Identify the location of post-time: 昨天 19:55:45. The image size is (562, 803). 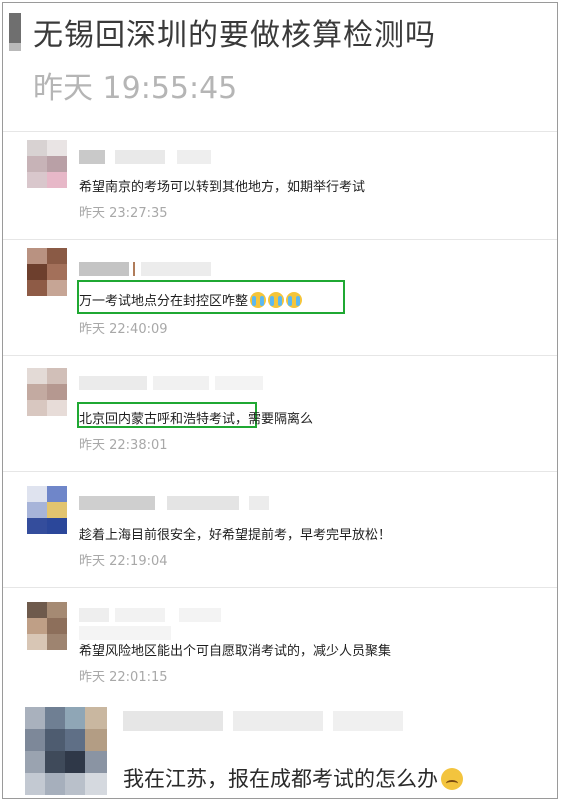
(135, 88).